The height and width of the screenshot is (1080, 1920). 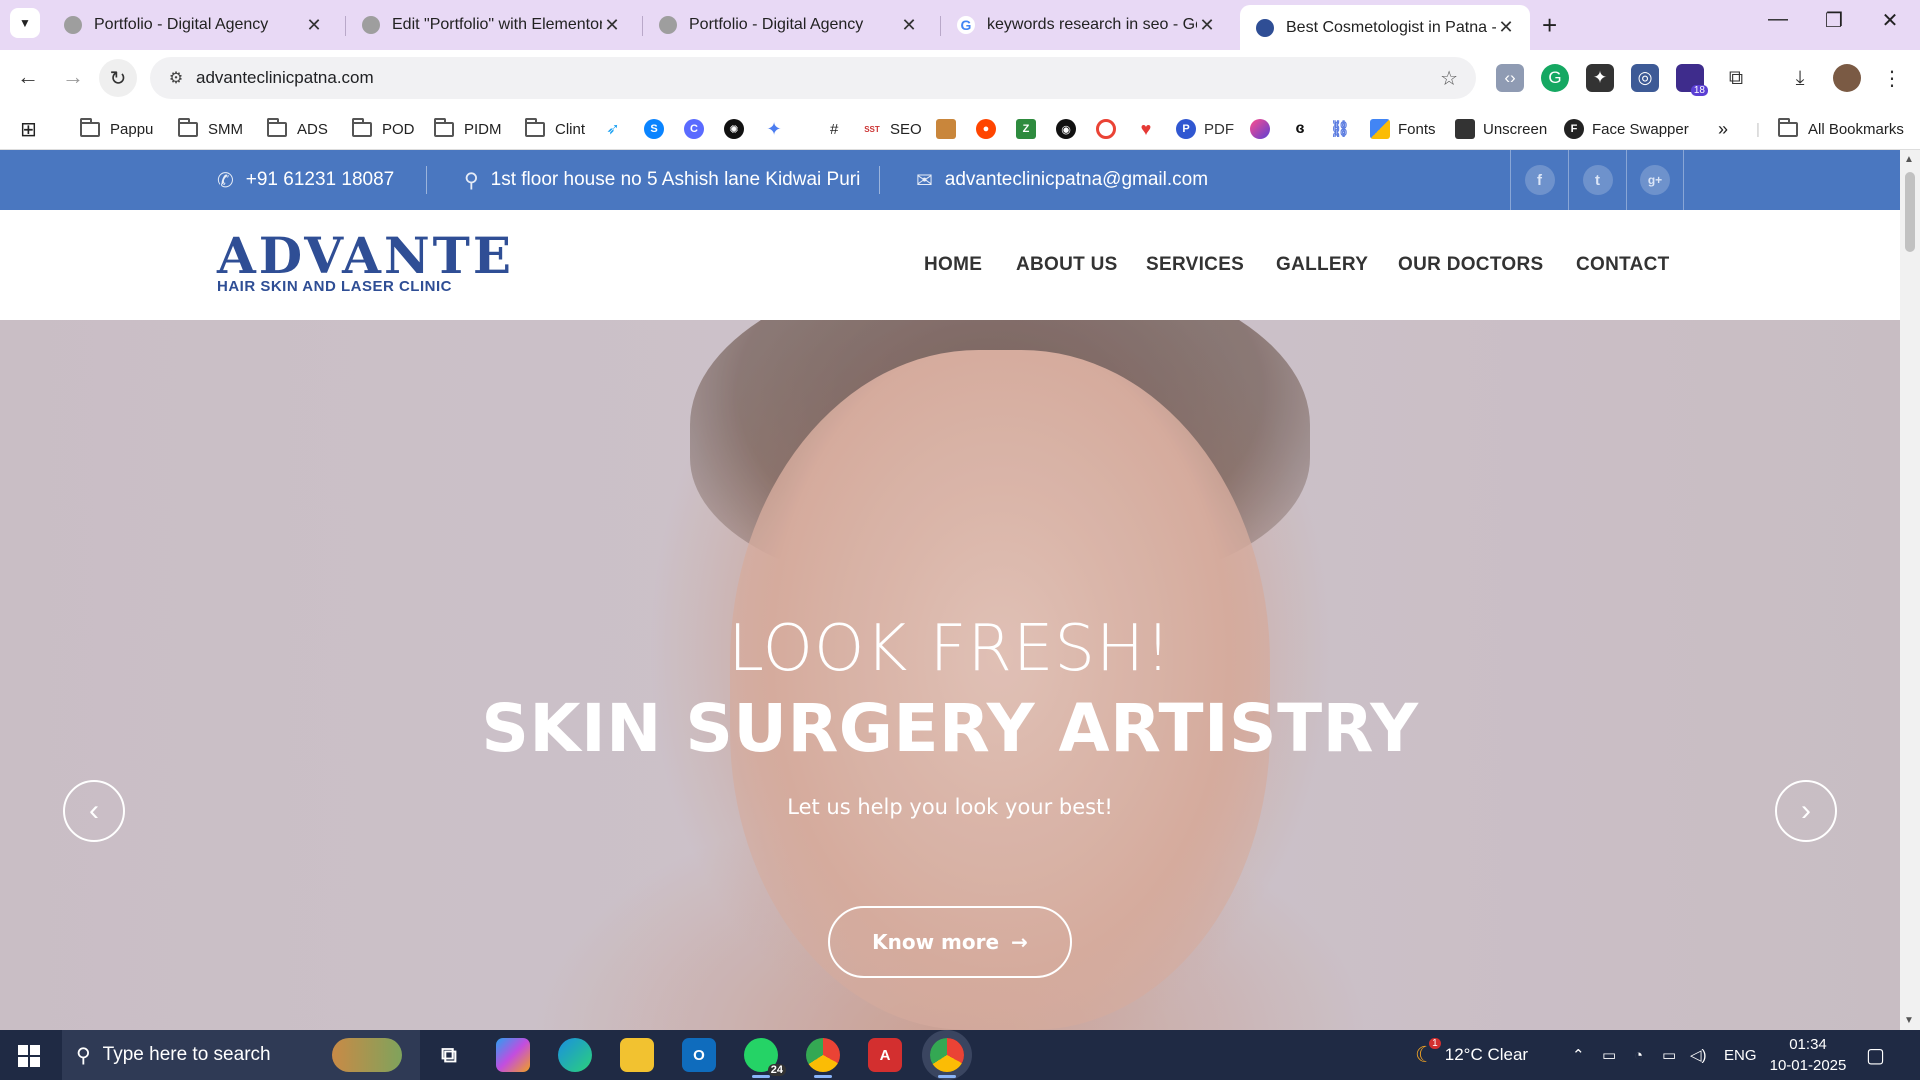 What do you see at coordinates (1344, 129) in the screenshot?
I see `bookmark-link: ⛓` at bounding box center [1344, 129].